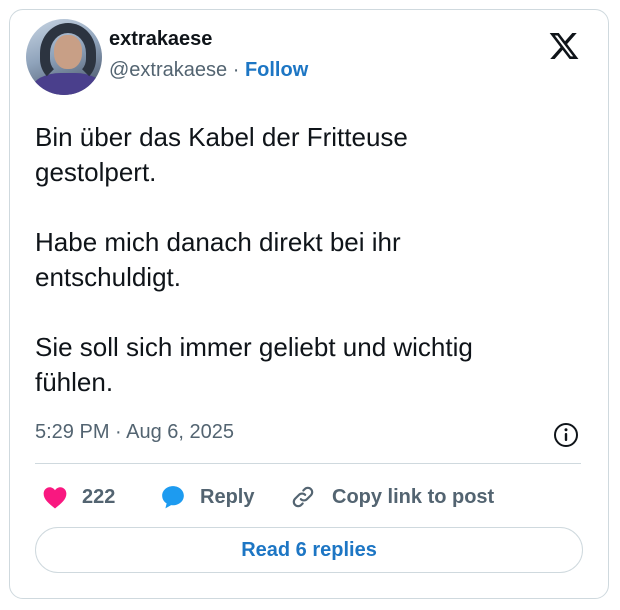 The image size is (620, 610). I want to click on divider, so click(308, 463).